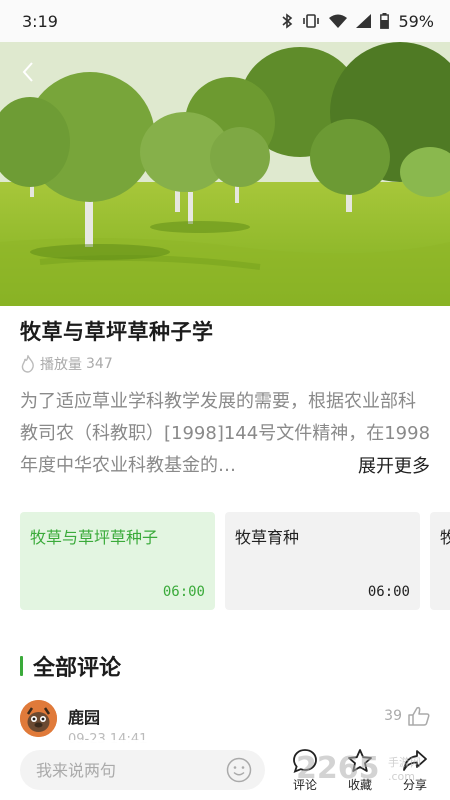 The height and width of the screenshot is (800, 450). I want to click on star-icon, so click(360, 760).